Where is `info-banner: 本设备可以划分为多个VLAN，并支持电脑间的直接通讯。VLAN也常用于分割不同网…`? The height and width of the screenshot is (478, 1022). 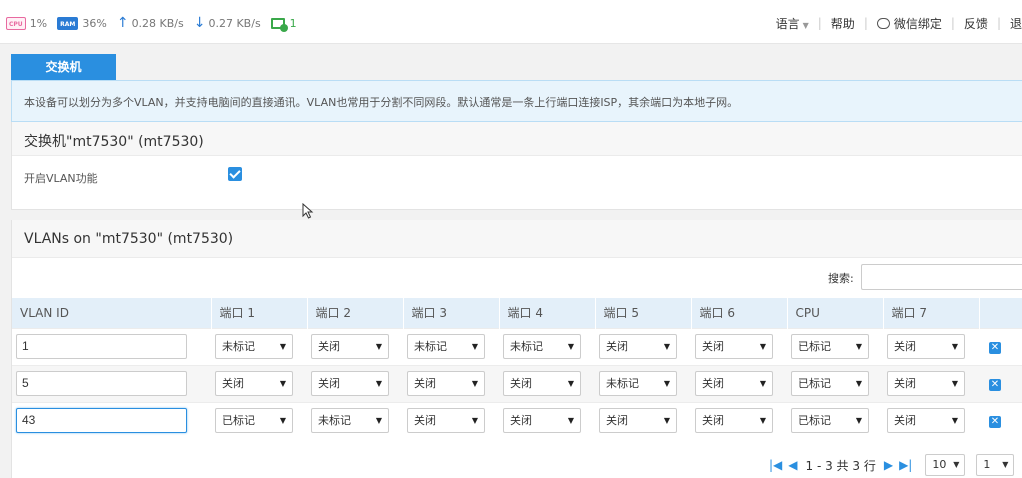 info-banner: 本设备可以划分为多个VLAN，并支持电脑间的直接通讯。VLAN也常用于分割不同网… is located at coordinates (516, 101).